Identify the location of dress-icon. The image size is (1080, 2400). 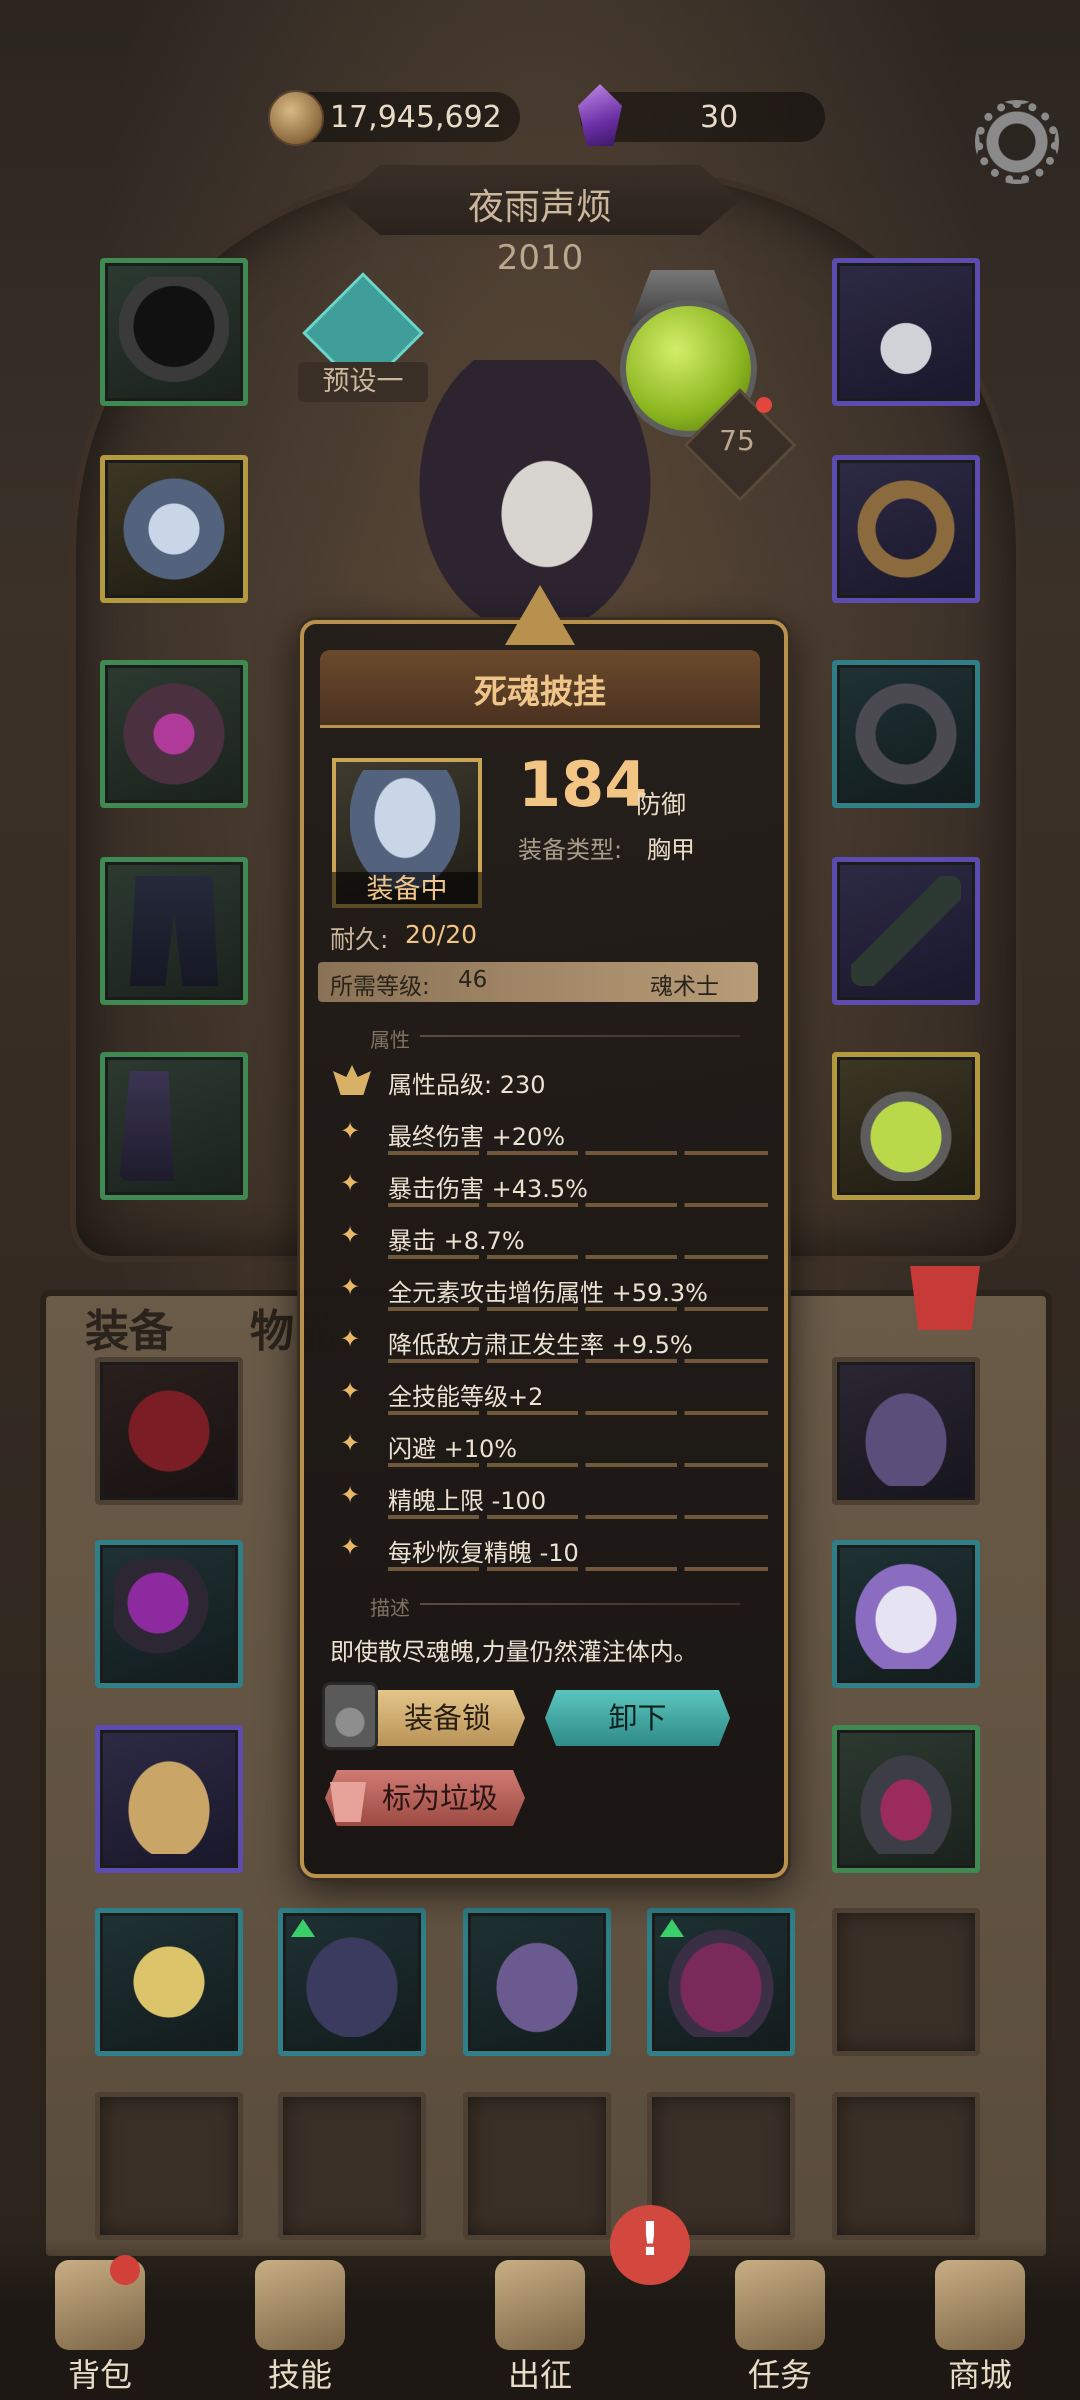
(906, 1614).